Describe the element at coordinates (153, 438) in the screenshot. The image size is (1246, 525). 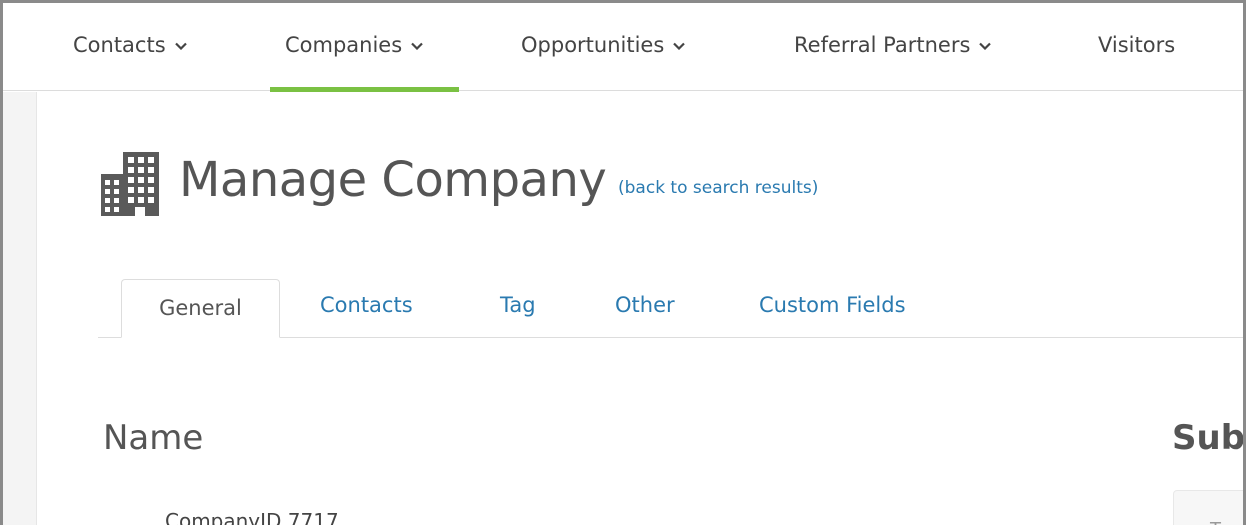
I see `section-title-name: Name` at that location.